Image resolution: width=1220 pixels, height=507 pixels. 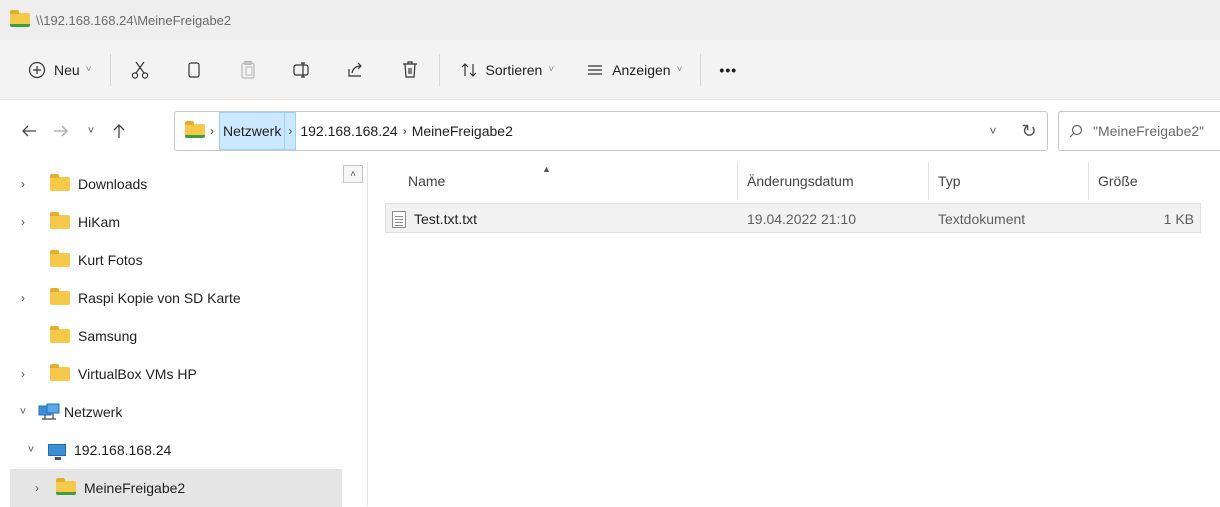 I want to click on sidebar-item-host: ˅ 192.168.168.24, so click(x=176, y=450).